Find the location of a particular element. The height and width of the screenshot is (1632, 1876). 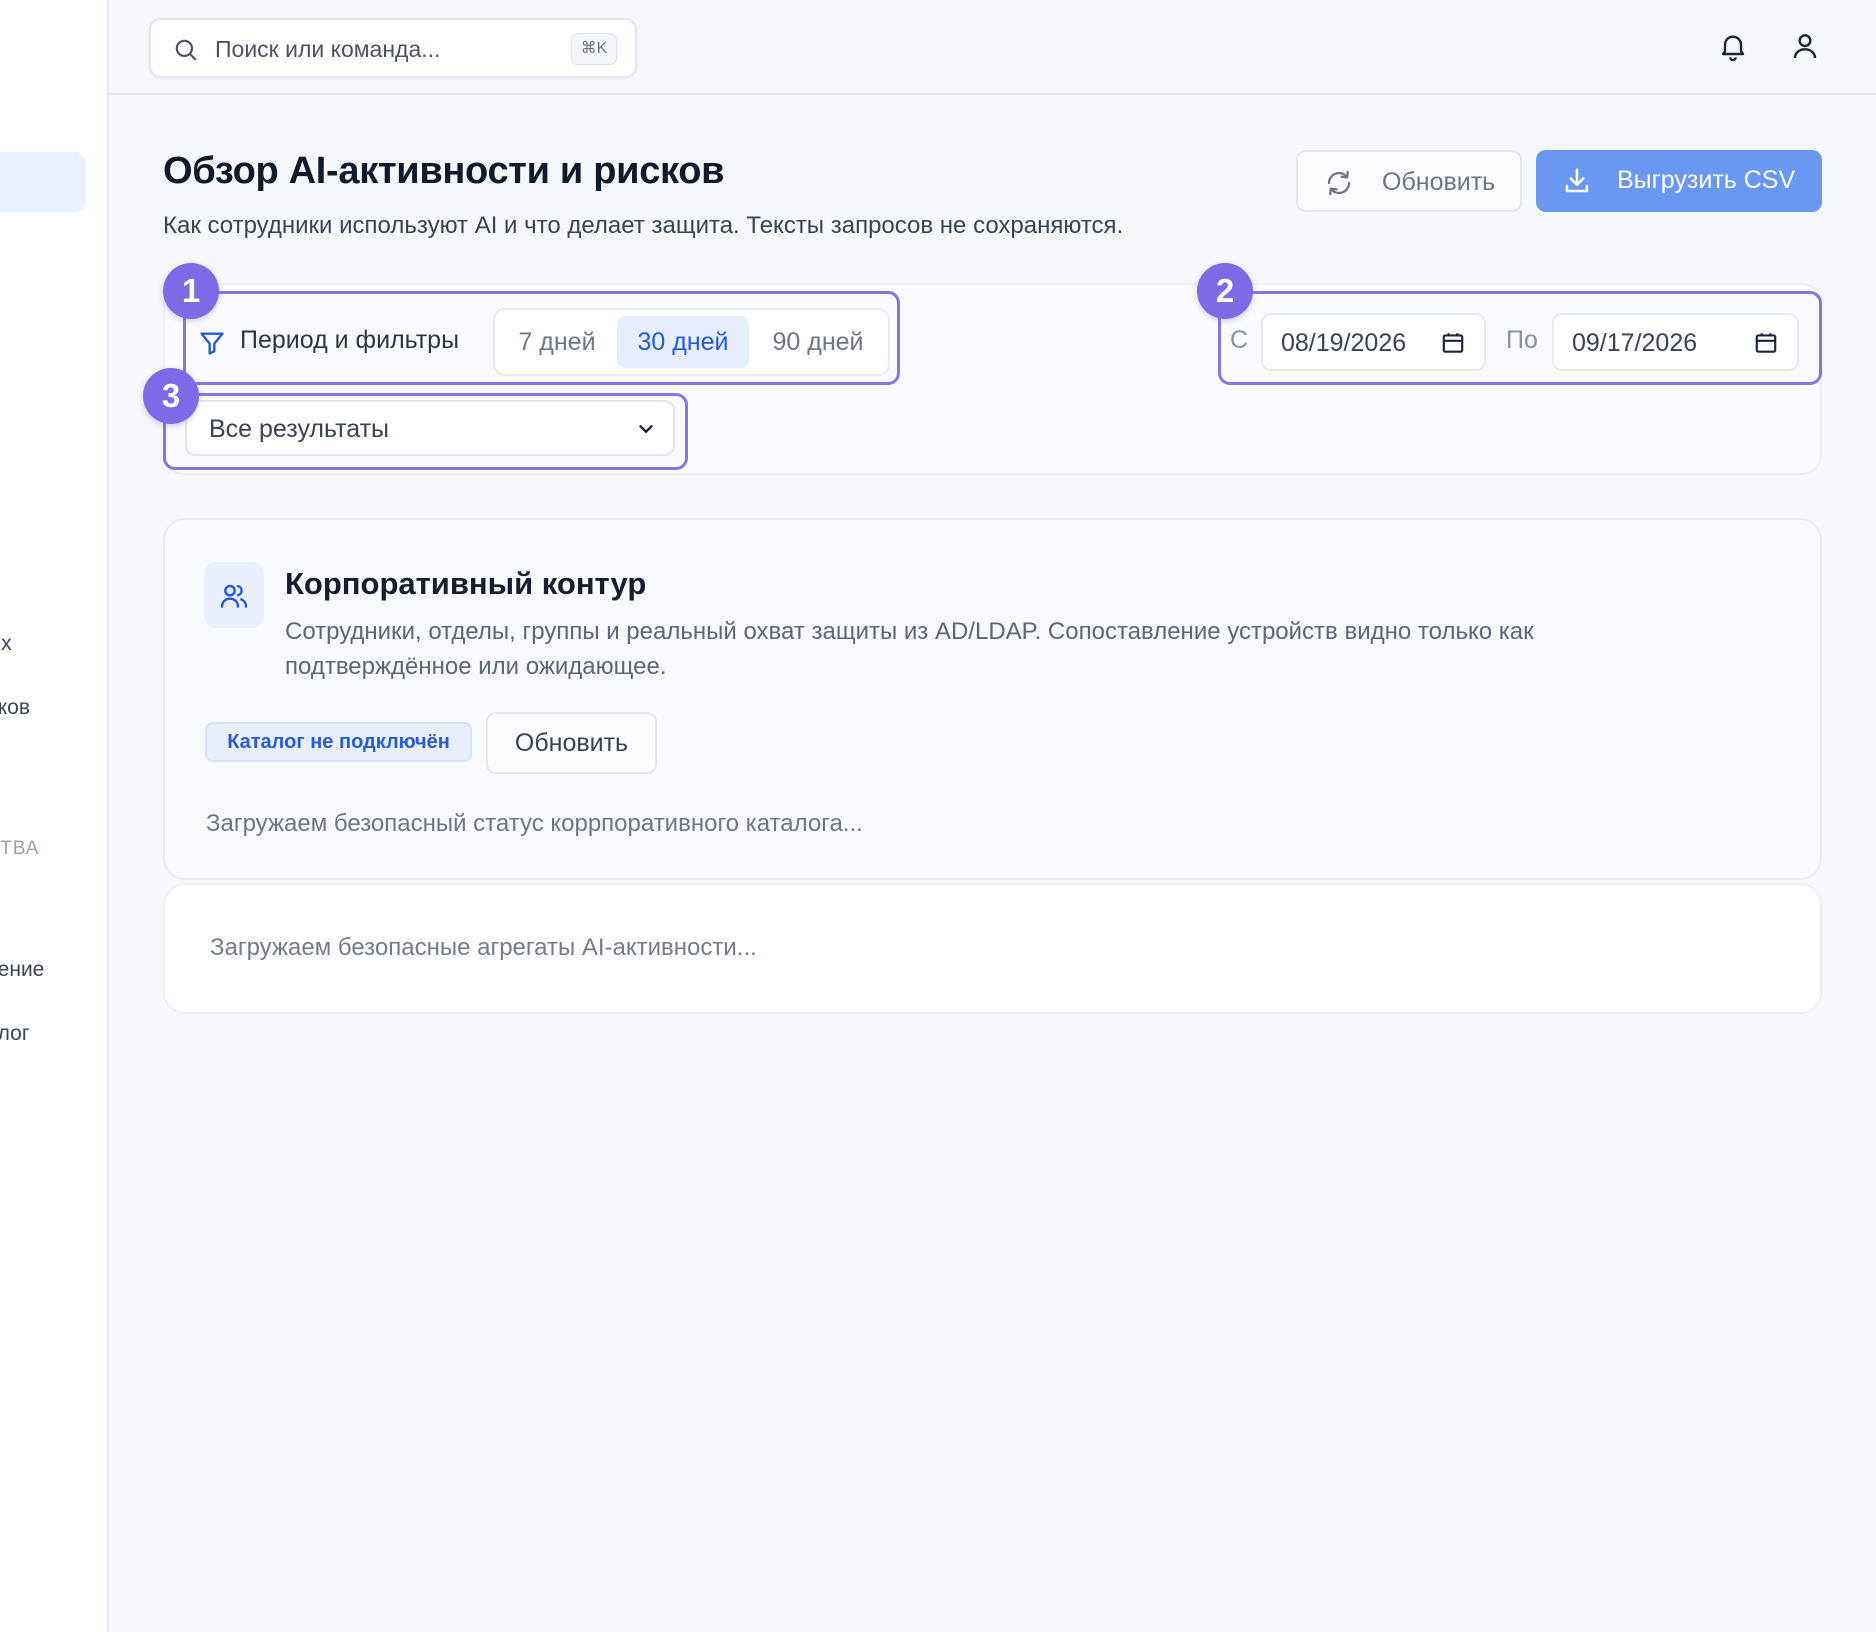

period-segmented-control: 7 дней 30 дней 90 дней is located at coordinates (691, 342).